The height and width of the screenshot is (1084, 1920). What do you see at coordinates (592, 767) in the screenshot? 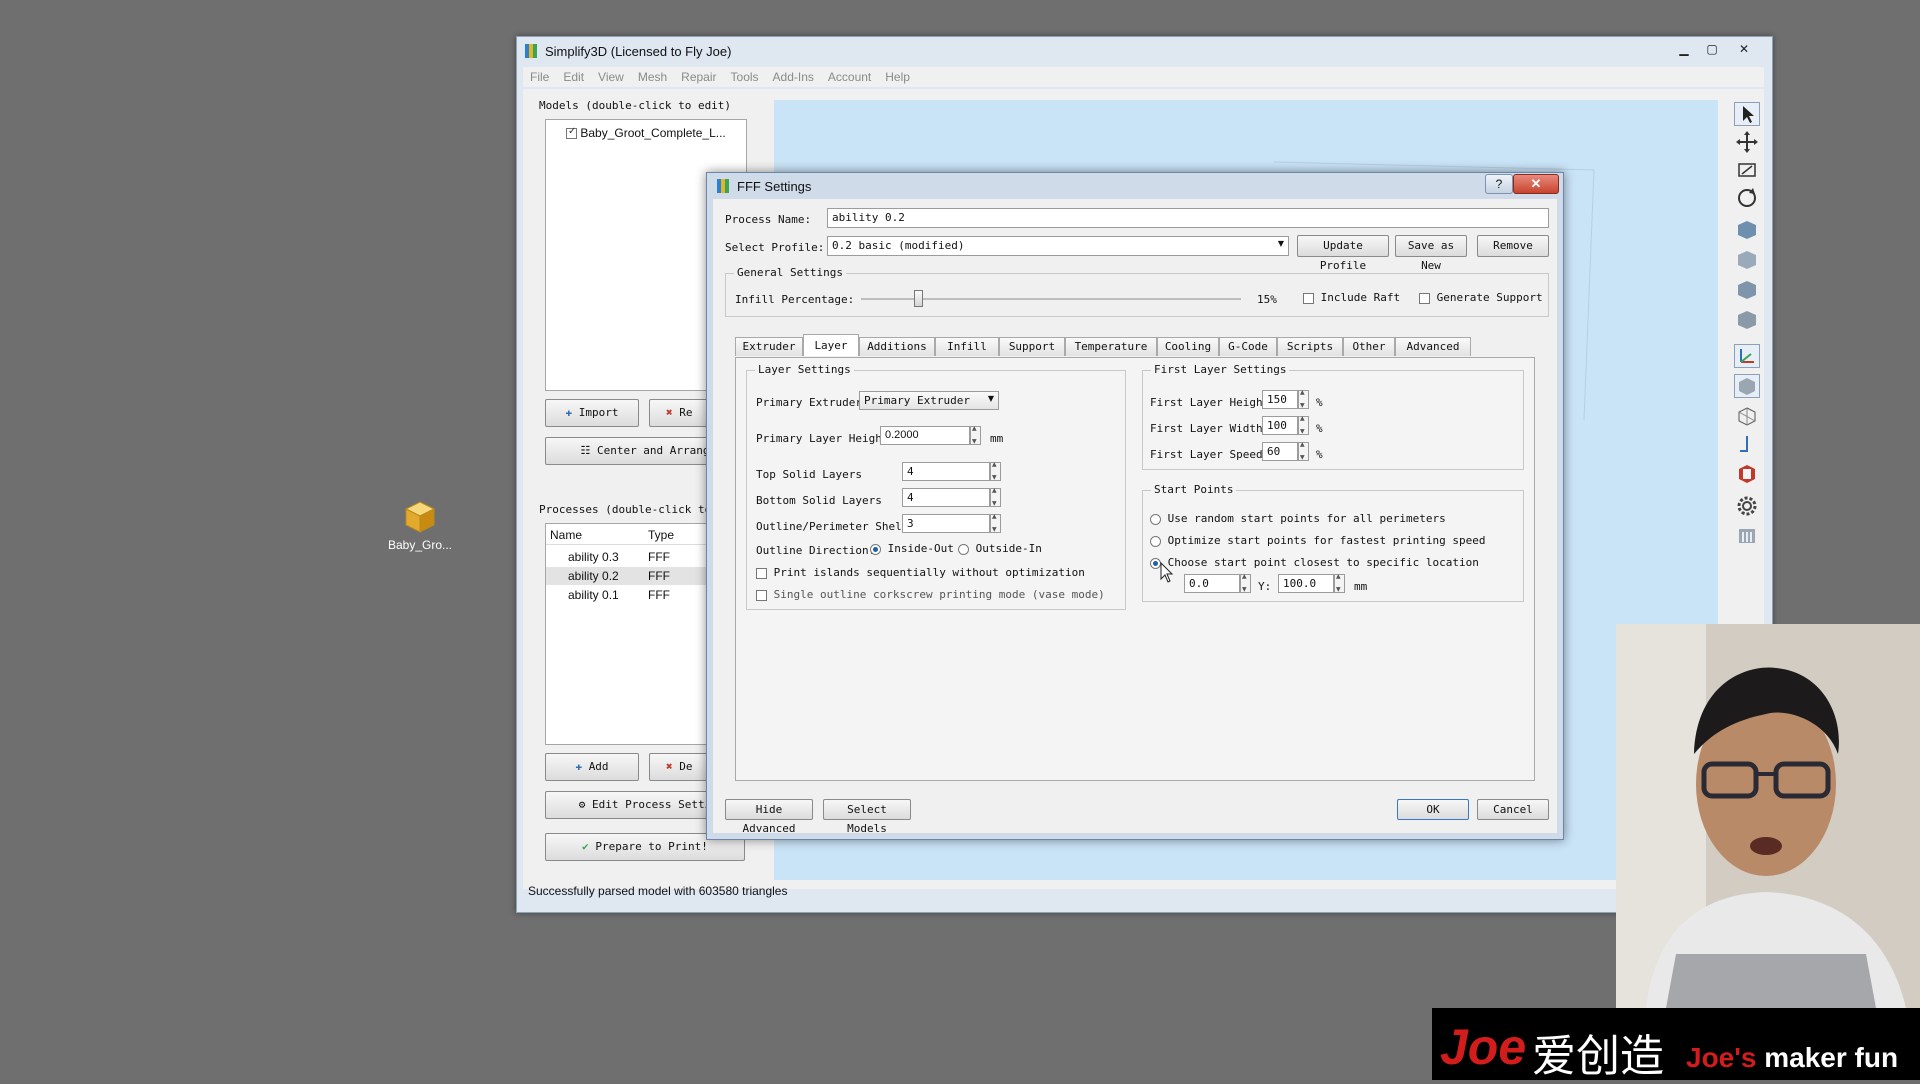
I see `add-process-button: ✚ Add` at bounding box center [592, 767].